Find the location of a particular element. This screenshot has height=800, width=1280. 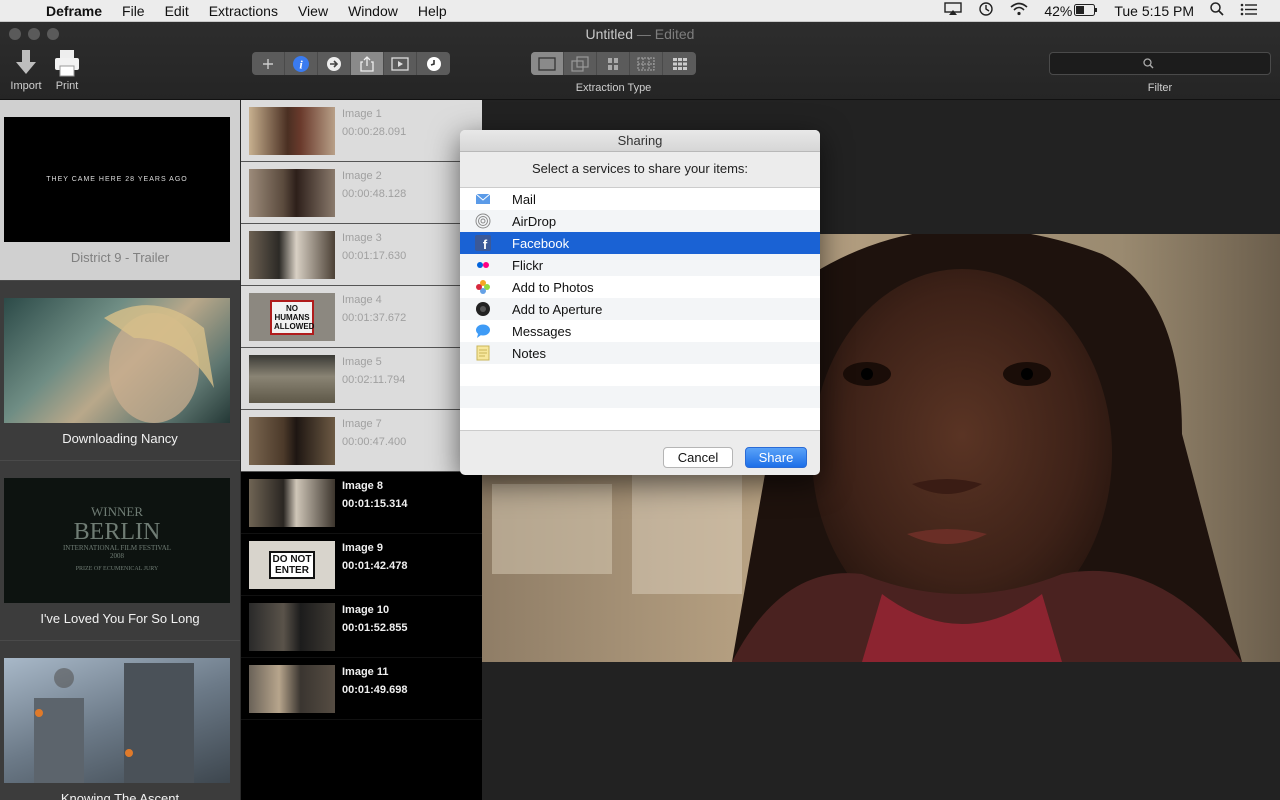

add-button is located at coordinates (268, 63).